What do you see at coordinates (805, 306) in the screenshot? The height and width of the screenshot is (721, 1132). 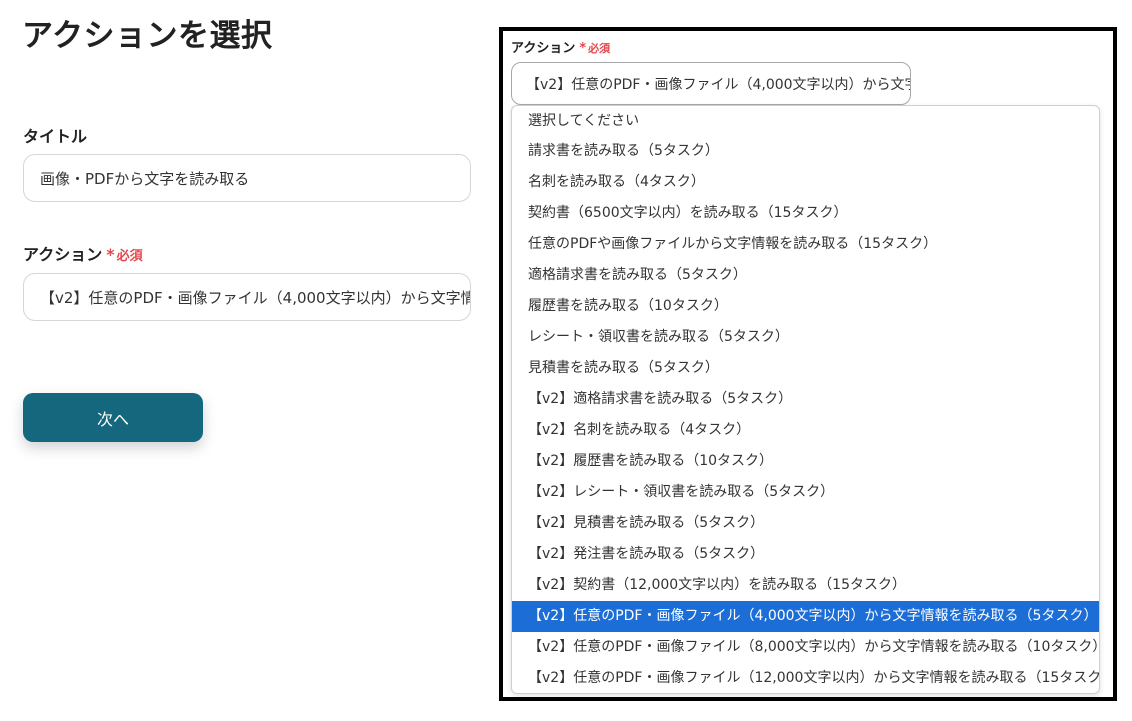 I see `dropdown-option: 履歴書を読み取る（10タスク）` at bounding box center [805, 306].